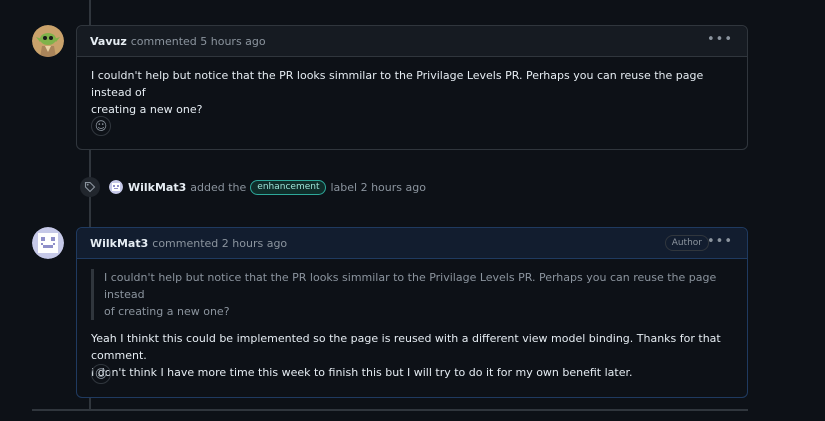 The width and height of the screenshot is (825, 421). Describe the element at coordinates (157, 187) in the screenshot. I see `event-actor: WilkMat3` at that location.